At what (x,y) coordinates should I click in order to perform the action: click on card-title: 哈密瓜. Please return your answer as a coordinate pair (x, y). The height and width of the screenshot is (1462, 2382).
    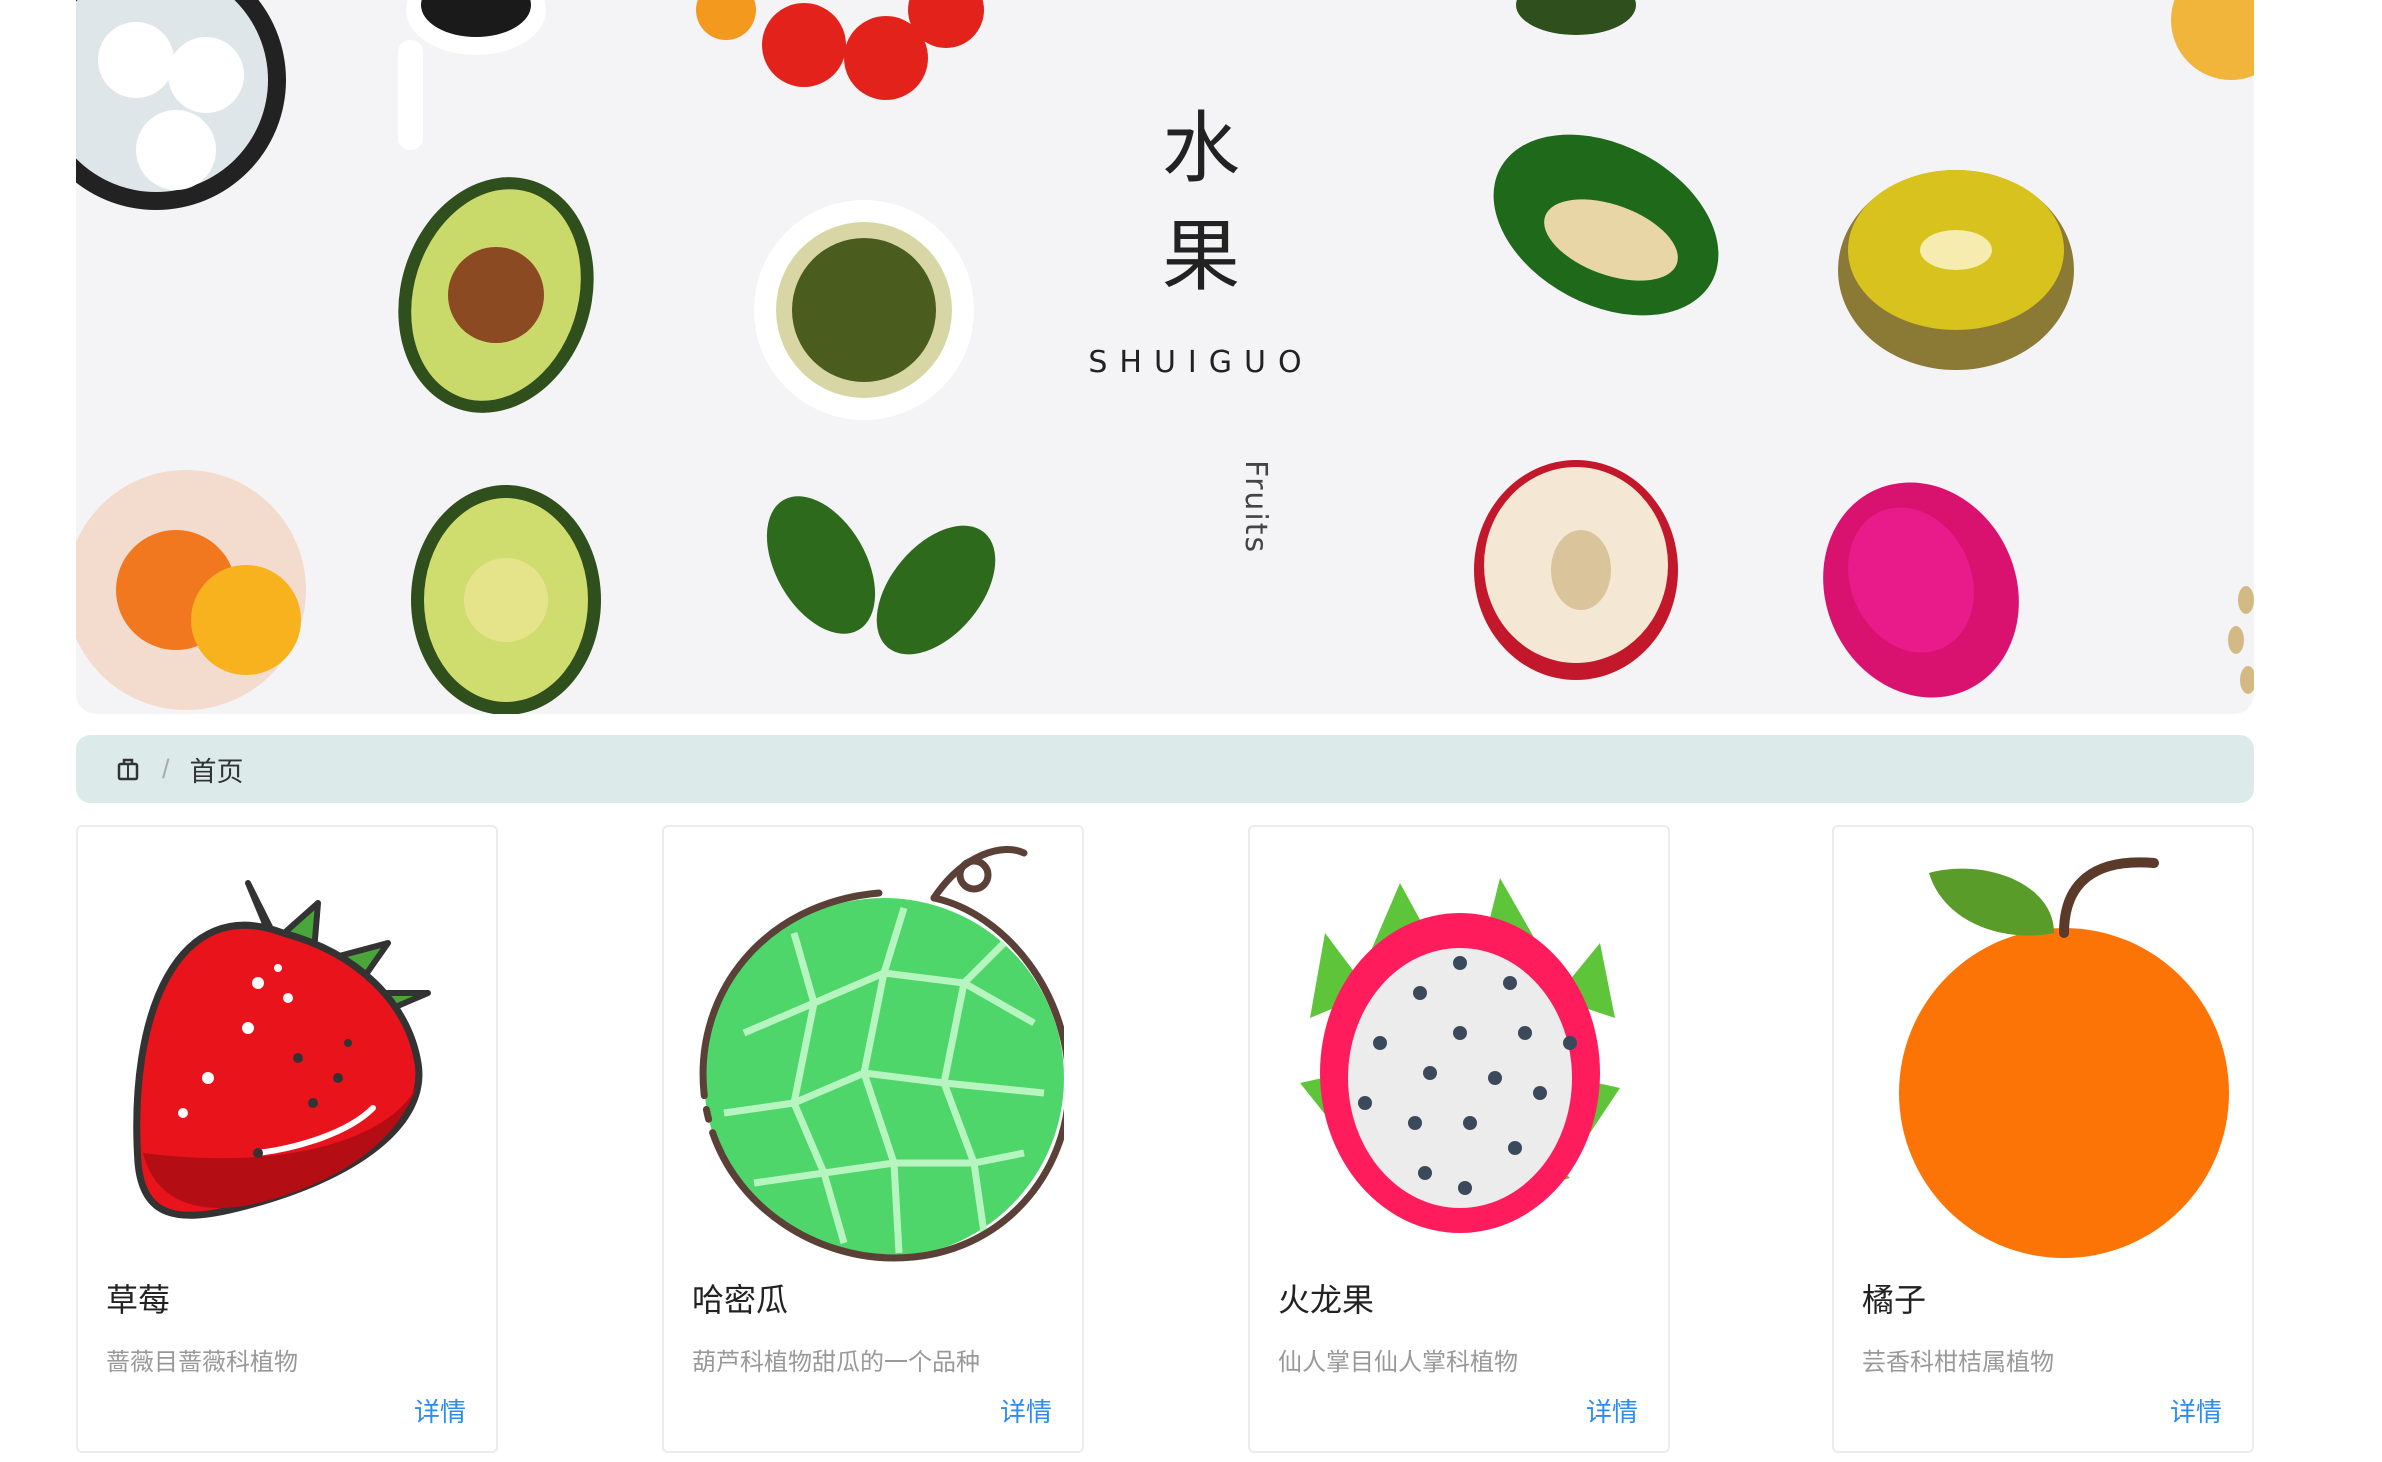
    Looking at the image, I should click on (740, 1300).